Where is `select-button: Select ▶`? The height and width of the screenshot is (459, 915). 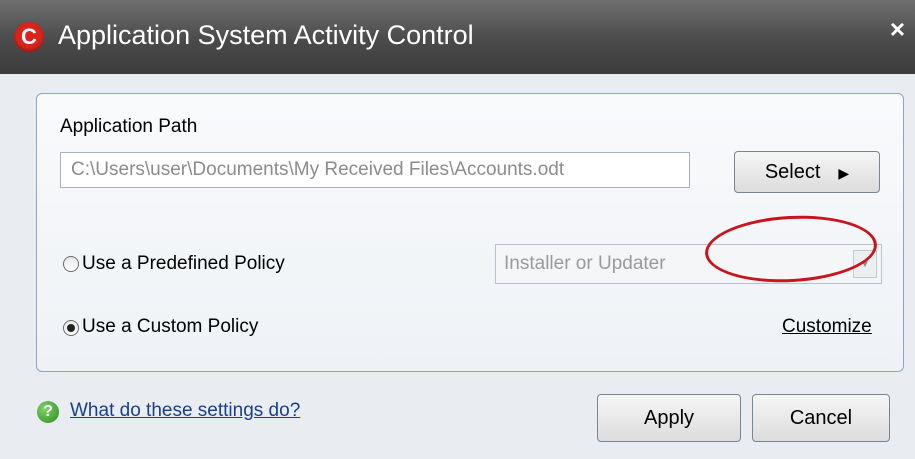 select-button: Select ▶ is located at coordinates (807, 172).